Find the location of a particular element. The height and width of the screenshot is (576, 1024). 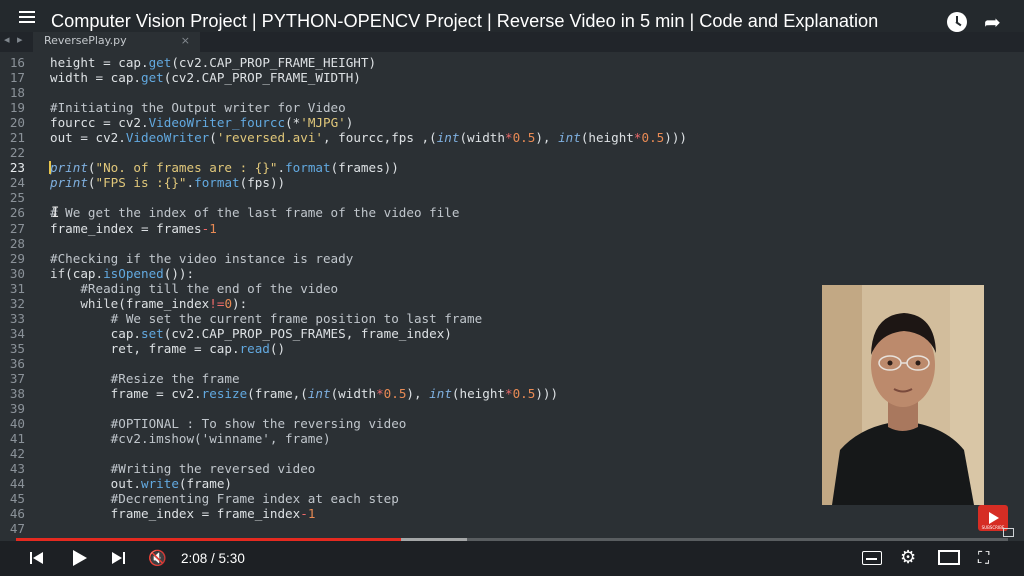

code-token: #Writing the reversed video is located at coordinates (183, 469).